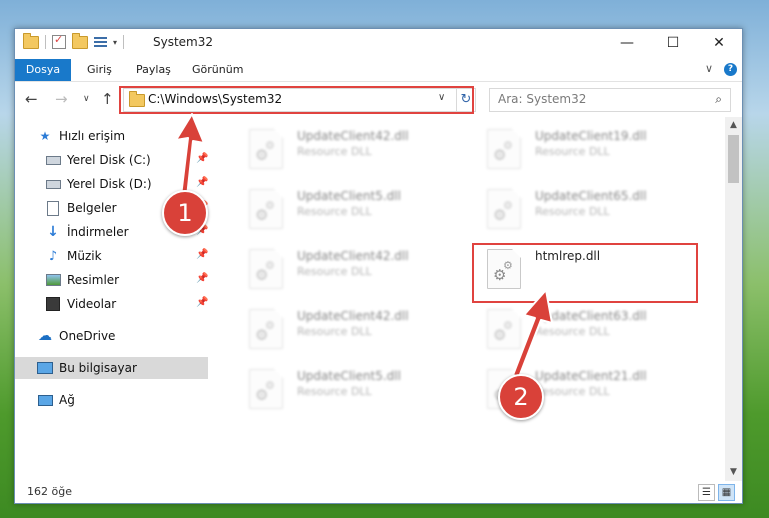 Image resolution: width=769 pixels, height=518 pixels. Describe the element at coordinates (521, 397) in the screenshot. I see `step-2-badge: 2` at that location.